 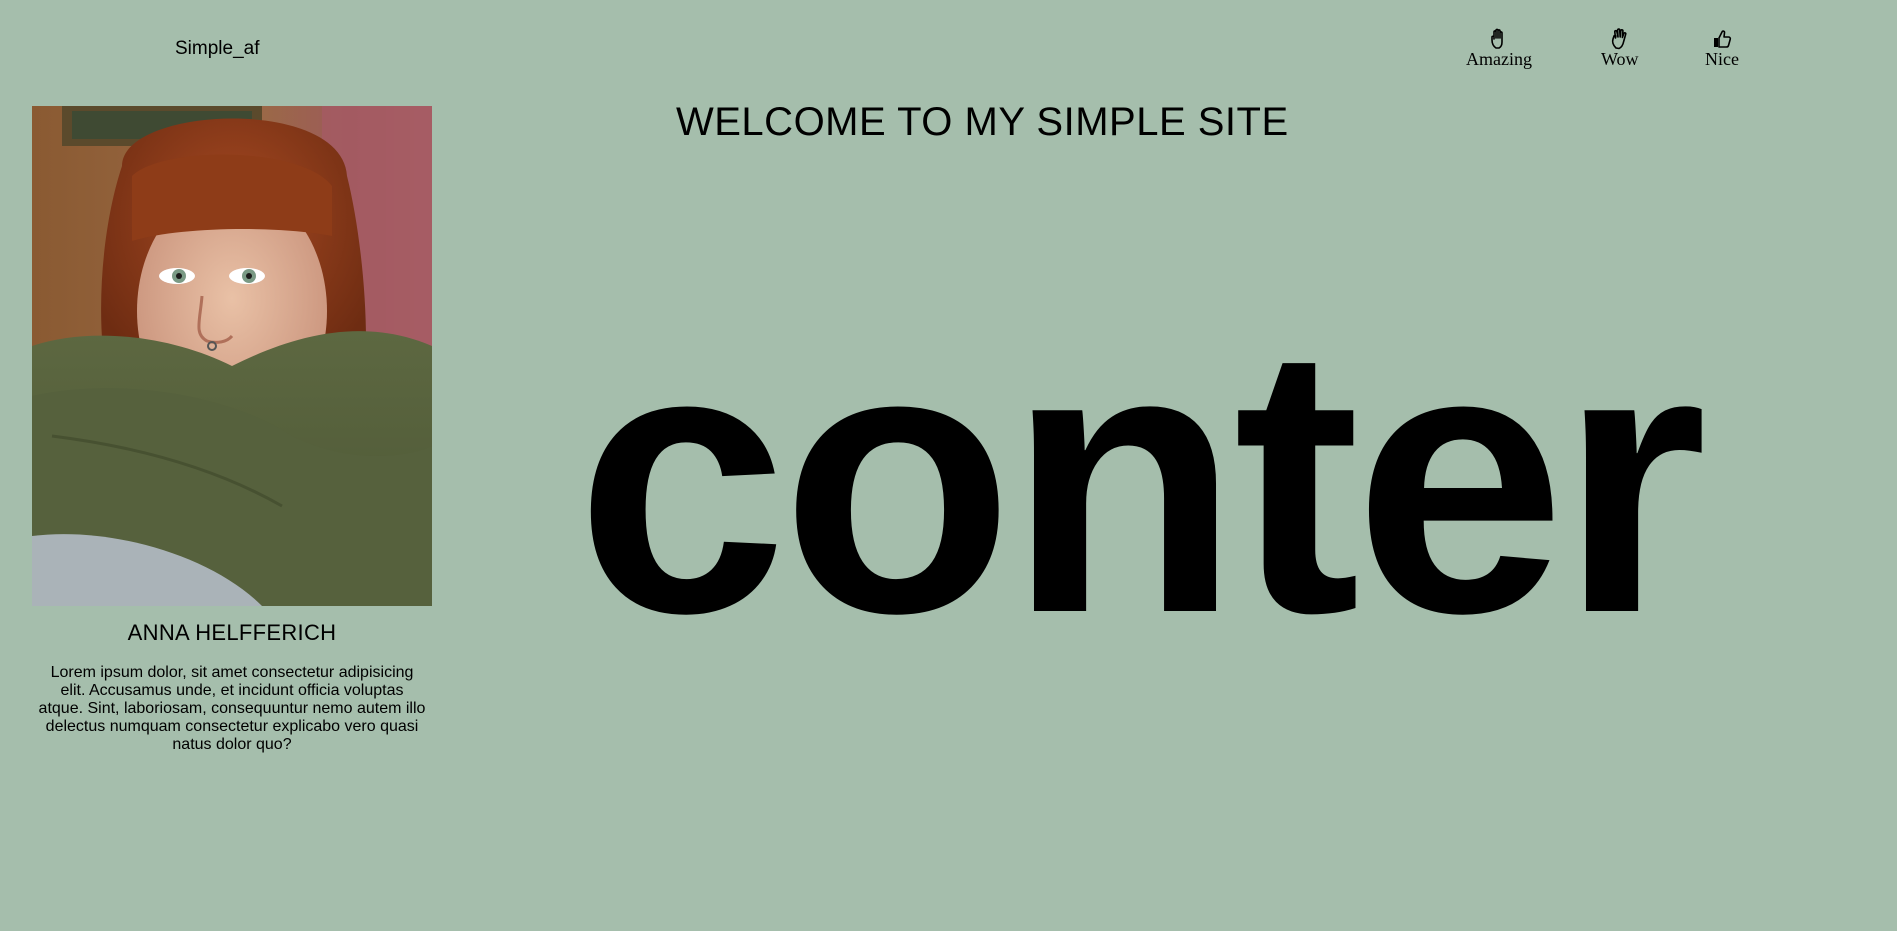 What do you see at coordinates (948, 53) in the screenshot?
I see `top-nav: Amazing Wow Nice` at bounding box center [948, 53].